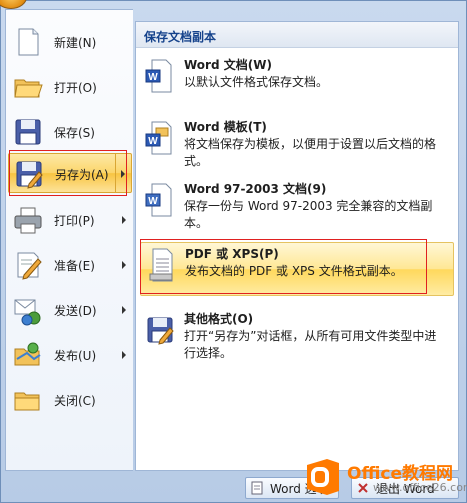  What do you see at coordinates (82, 175) in the screenshot?
I see `menu-item-label: 另存为(A)` at bounding box center [82, 175].